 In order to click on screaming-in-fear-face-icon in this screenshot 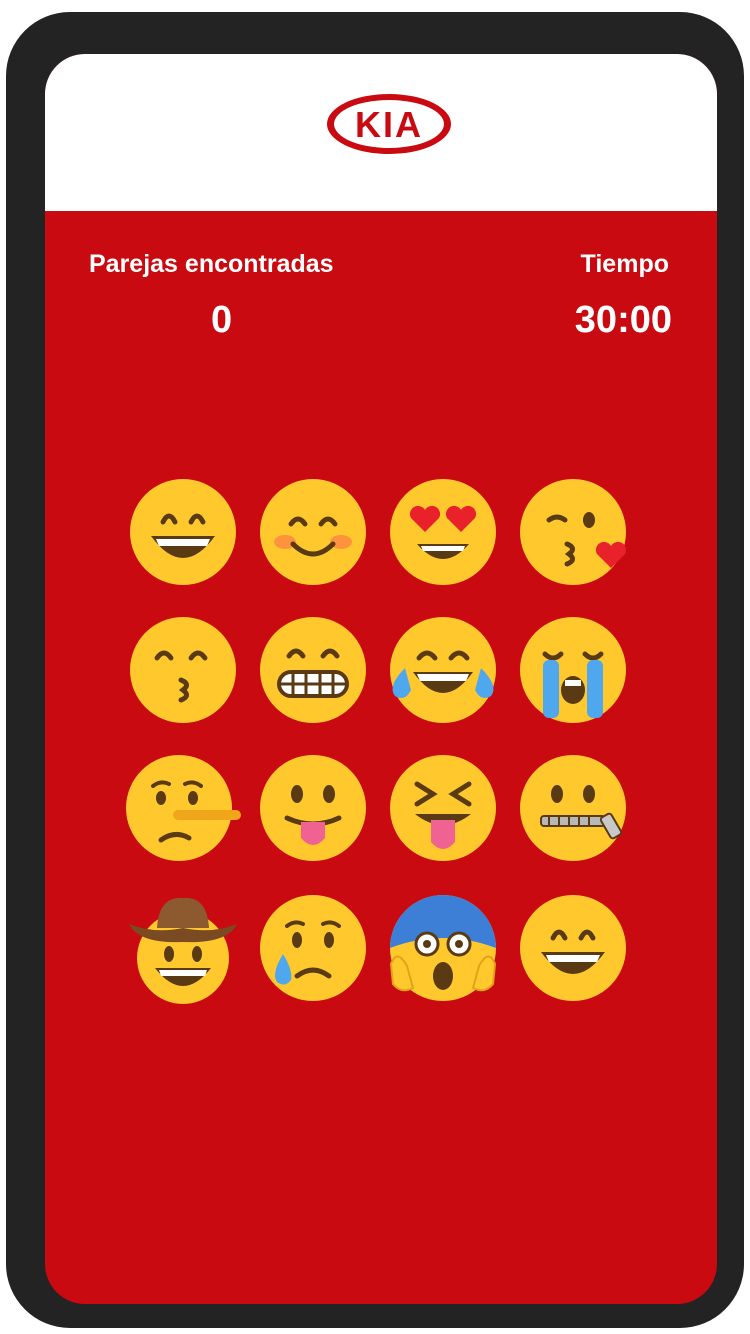, I will do `click(443, 948)`.